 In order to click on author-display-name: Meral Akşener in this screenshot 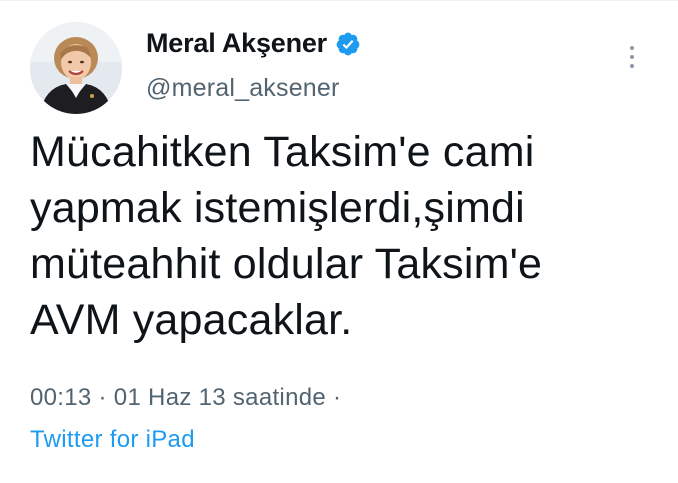, I will do `click(236, 43)`.